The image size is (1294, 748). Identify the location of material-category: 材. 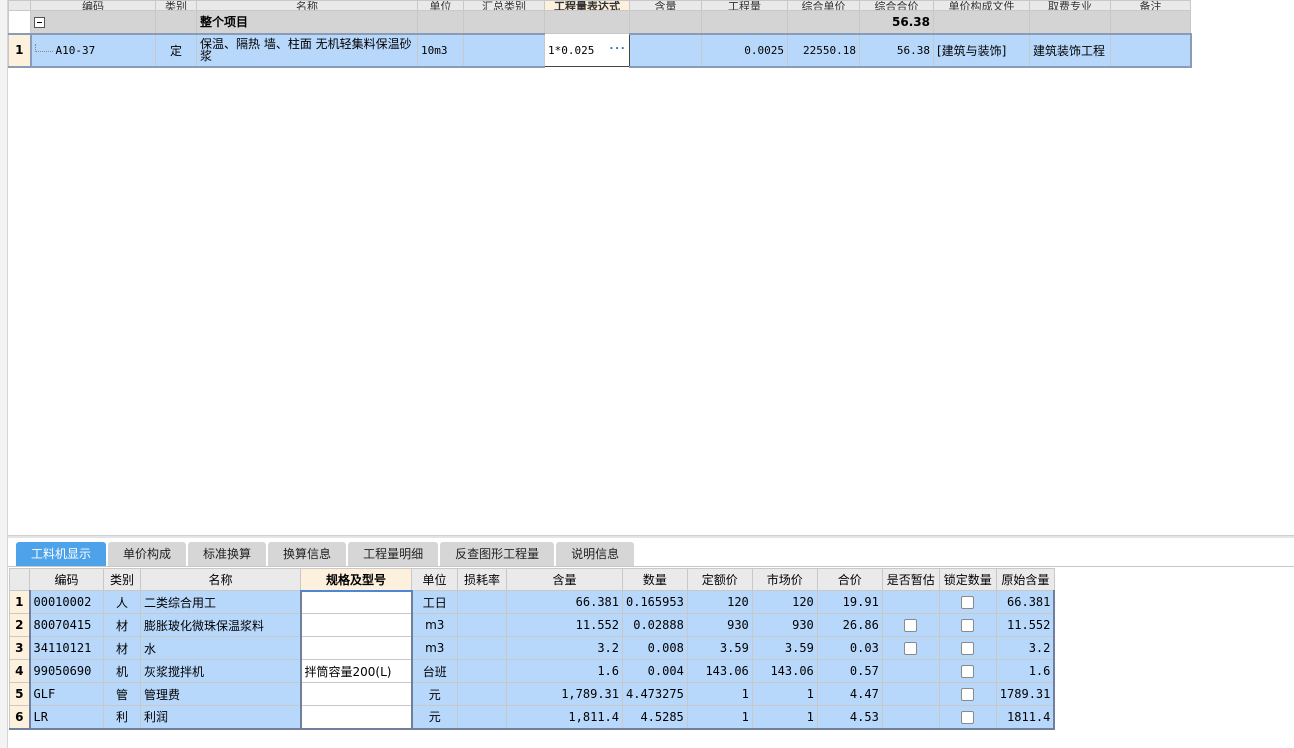
(122, 625).